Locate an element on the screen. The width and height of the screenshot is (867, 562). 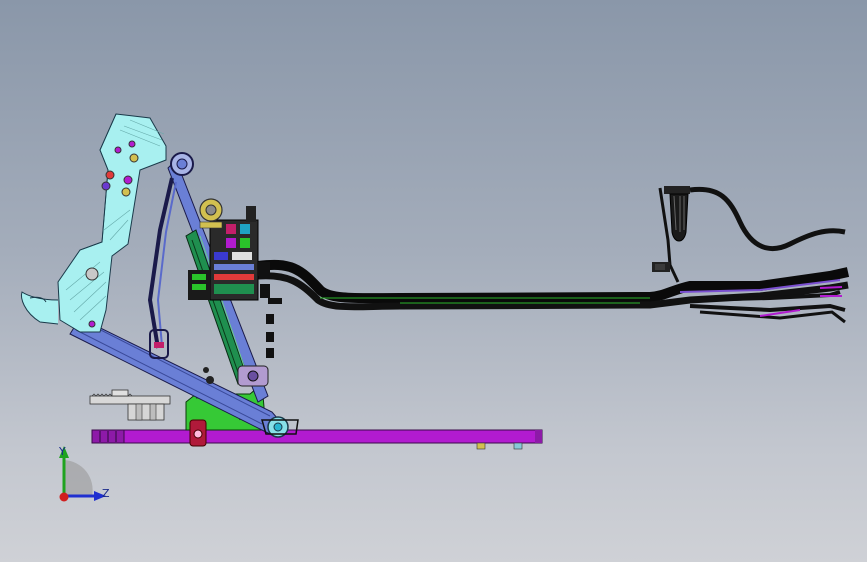
right-handle-assembly is located at coordinates (749, 234).